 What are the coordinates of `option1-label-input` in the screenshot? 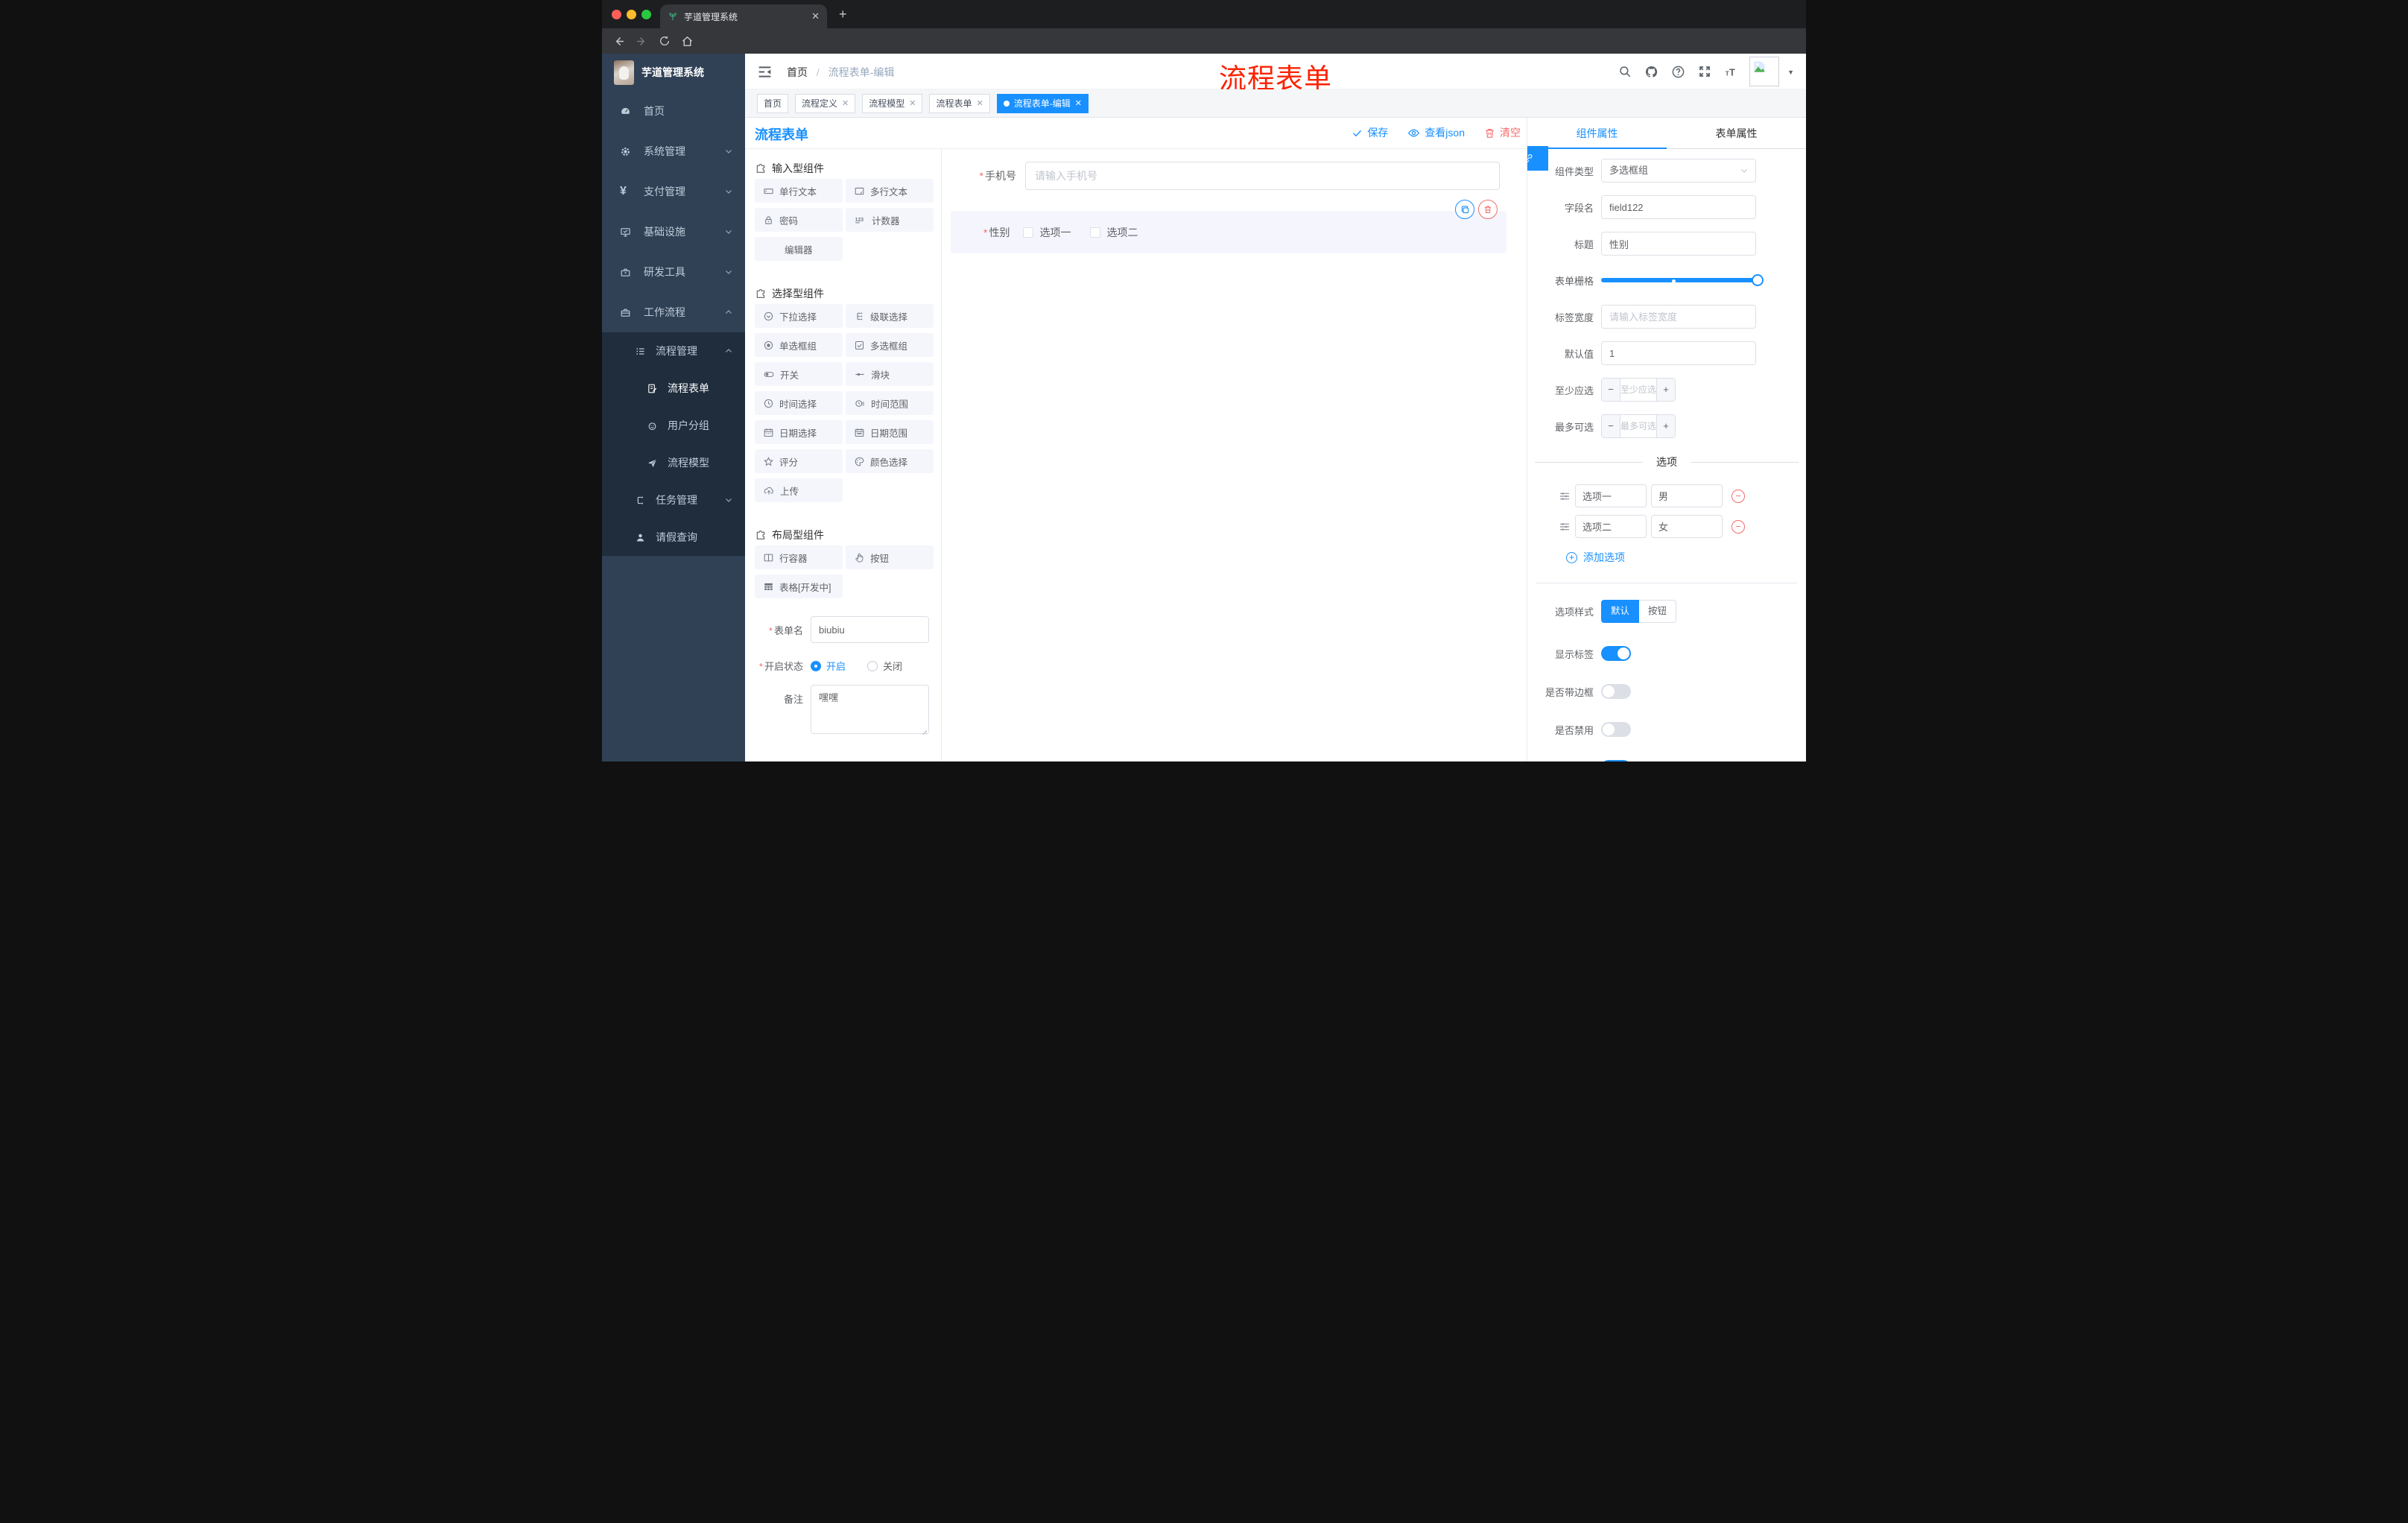 It's located at (1611, 496).